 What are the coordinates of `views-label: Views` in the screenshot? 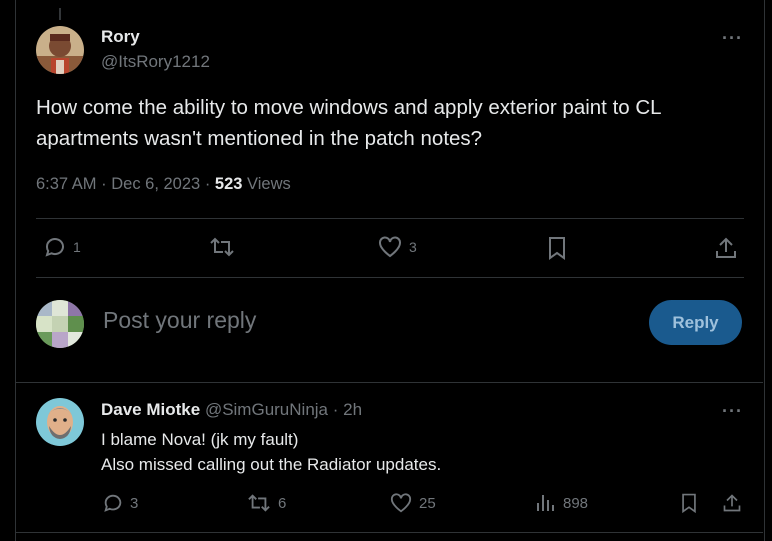 It's located at (269, 184).